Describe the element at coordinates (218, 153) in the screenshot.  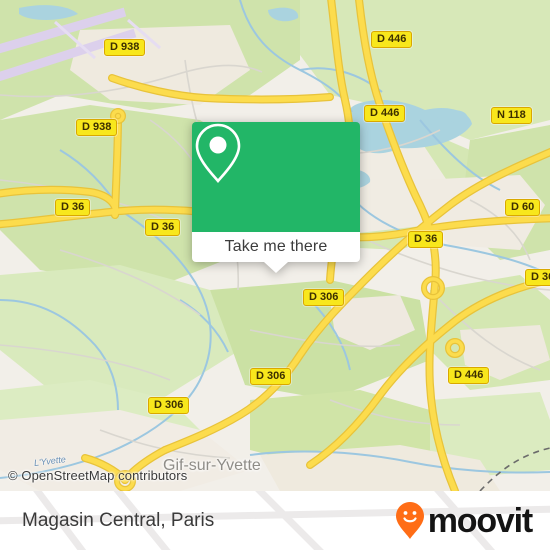
I see `map-pin-icon` at that location.